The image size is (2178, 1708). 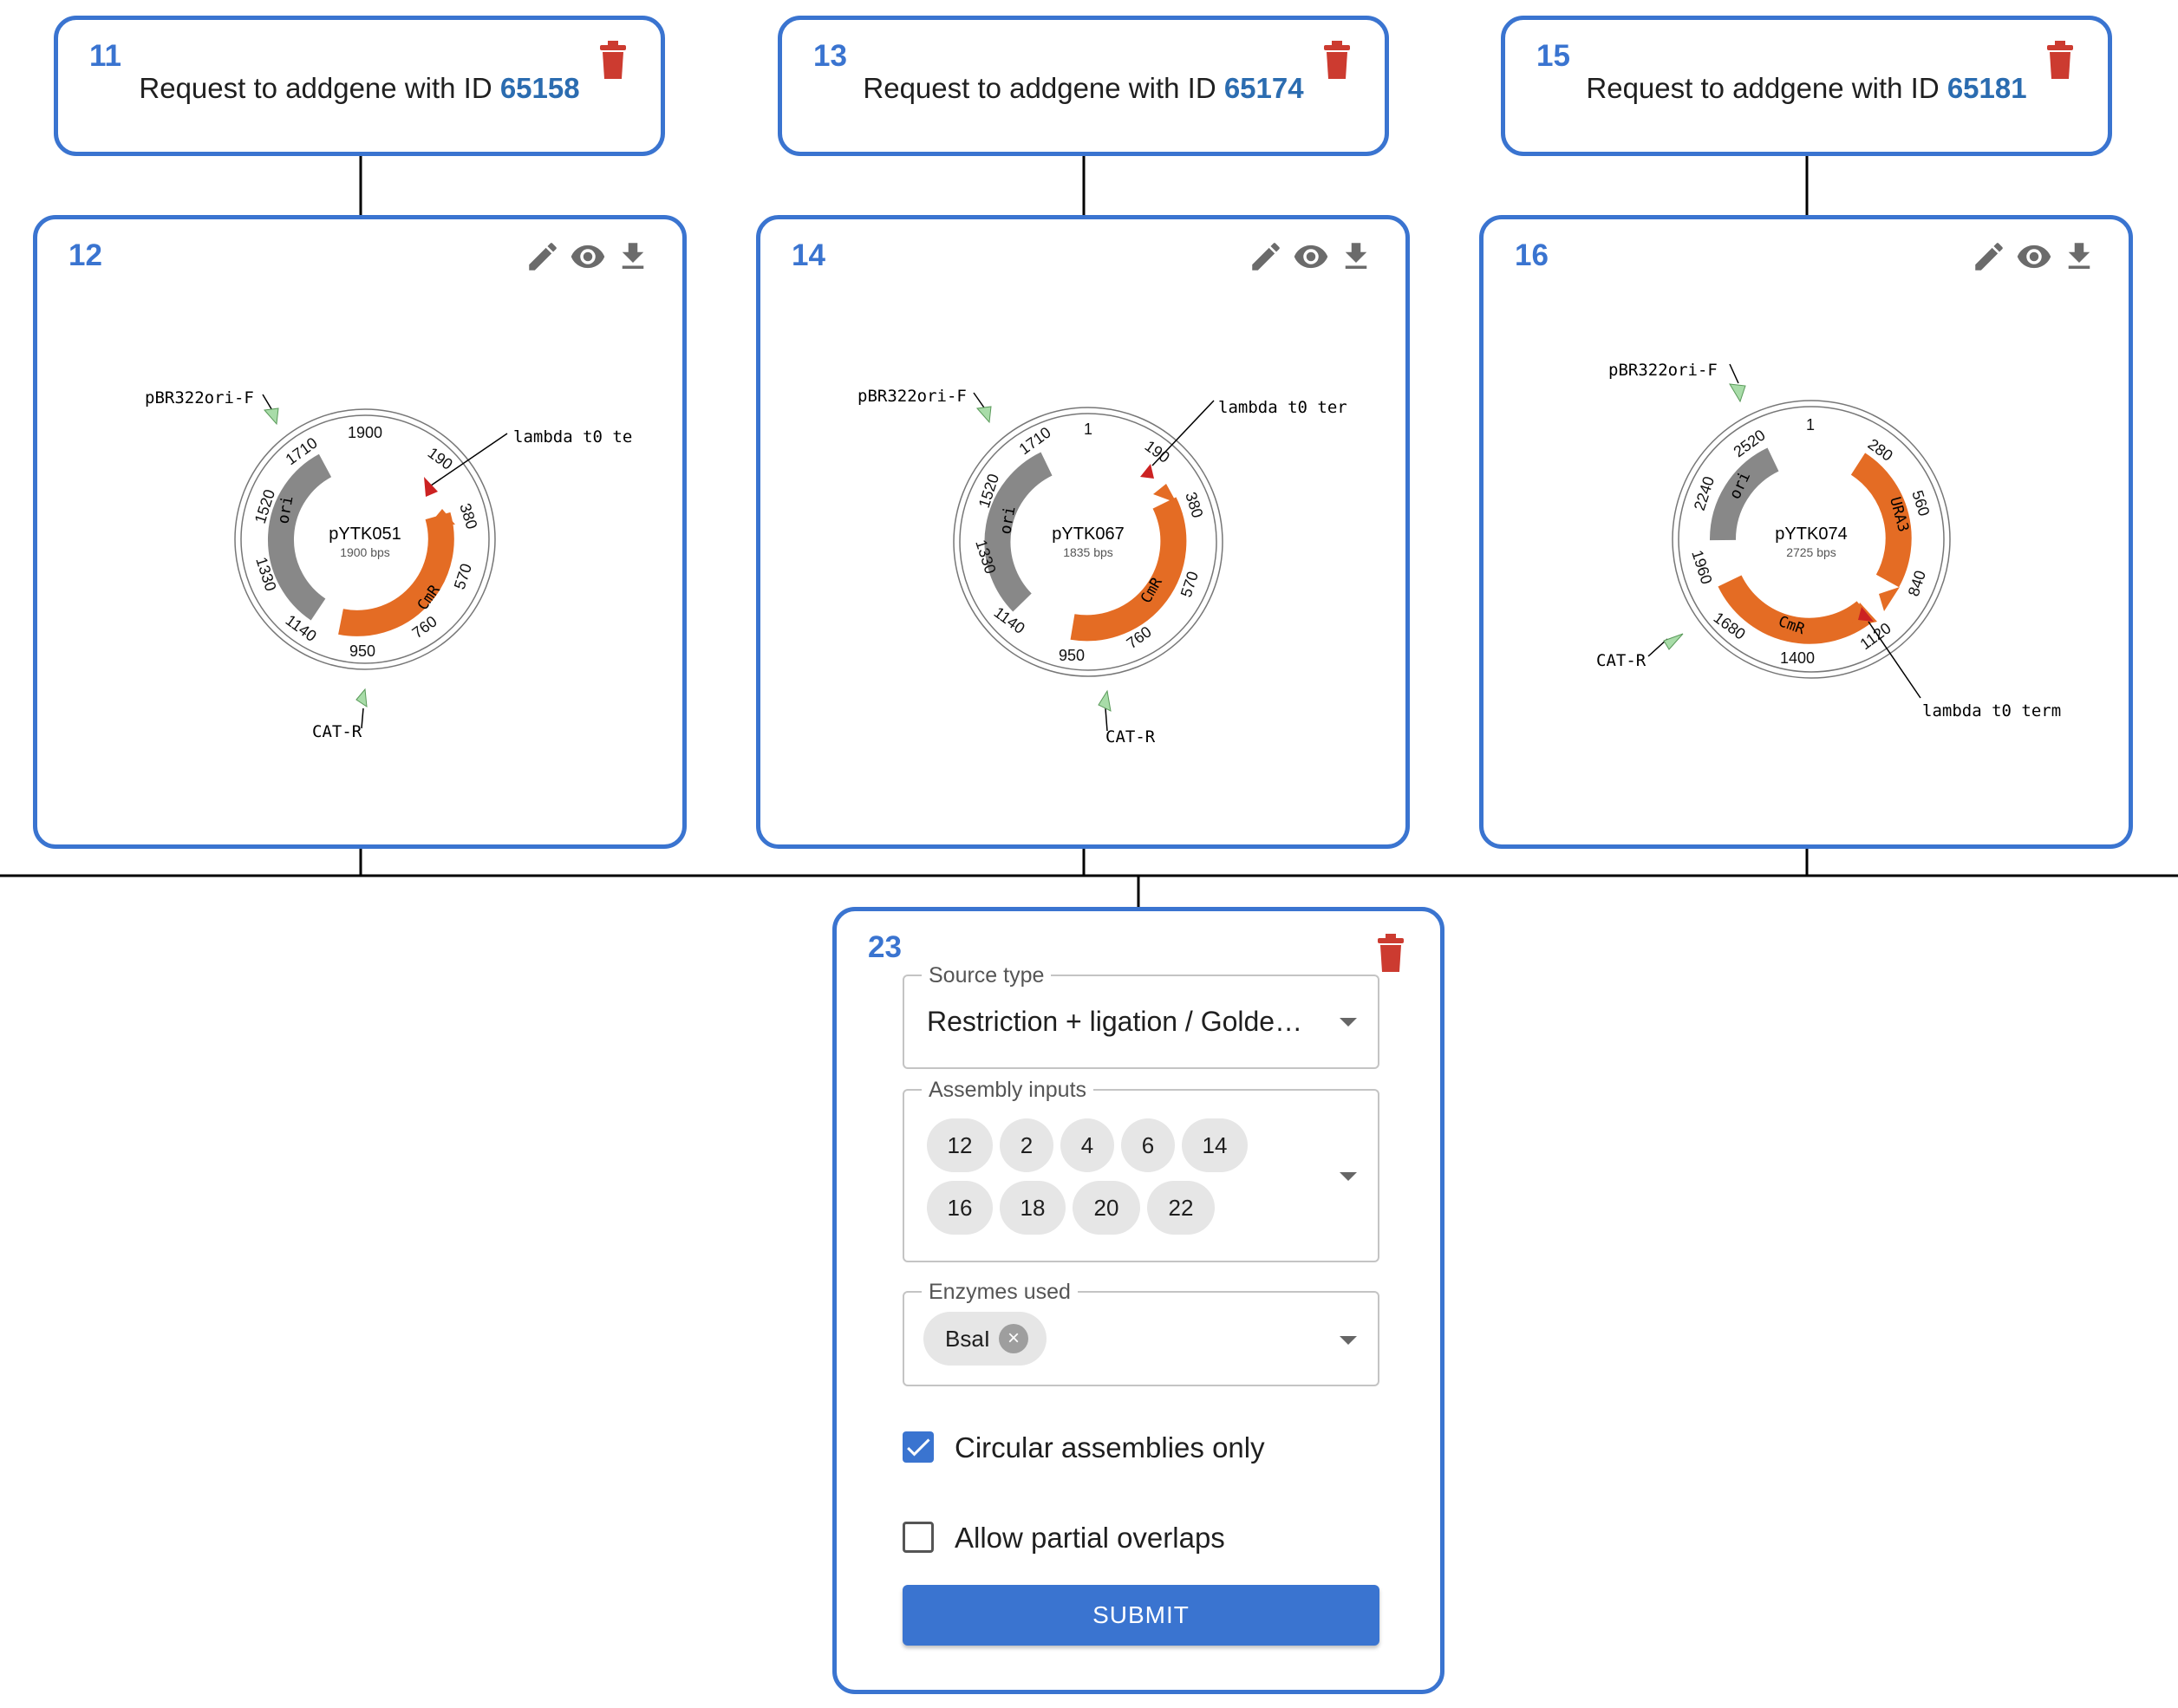 What do you see at coordinates (1917, 583) in the screenshot?
I see `tick-label: 840` at bounding box center [1917, 583].